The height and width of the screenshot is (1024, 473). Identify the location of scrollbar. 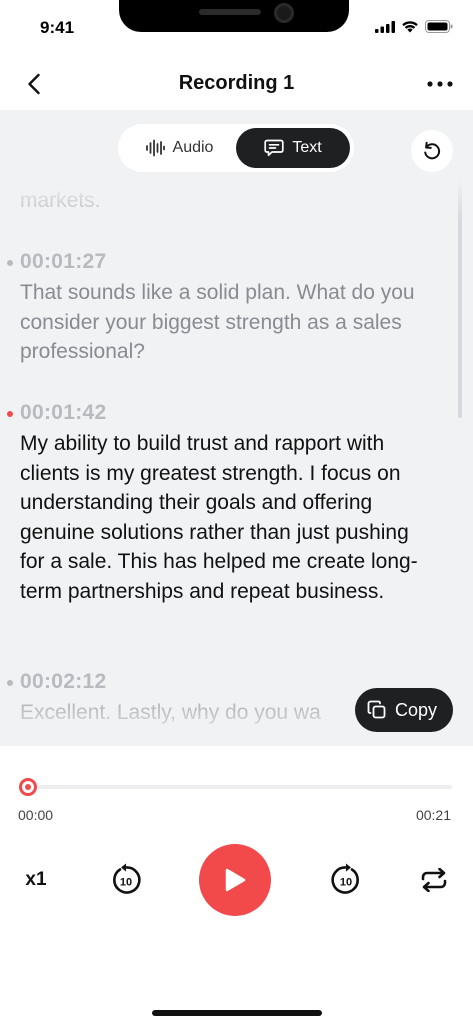
(460, 300).